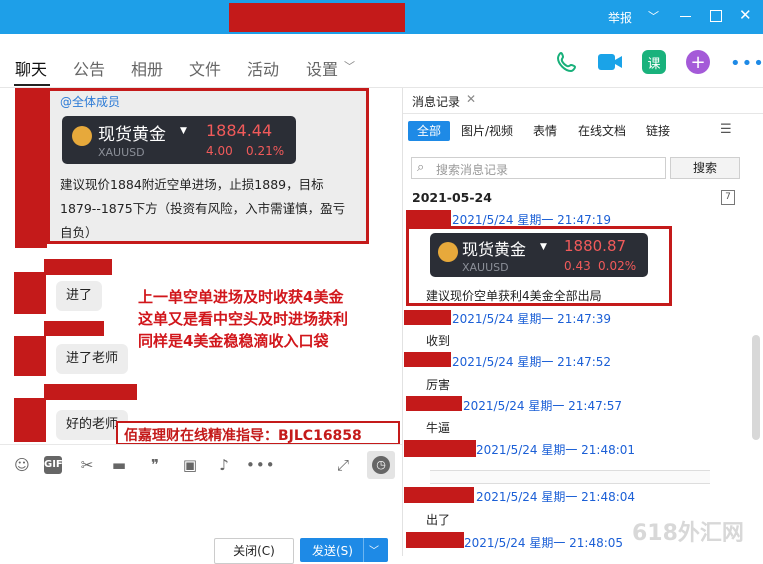 This screenshot has width=763, height=564. Describe the element at coordinates (436, 101) in the screenshot. I see `history-tab: 消息记录` at that location.